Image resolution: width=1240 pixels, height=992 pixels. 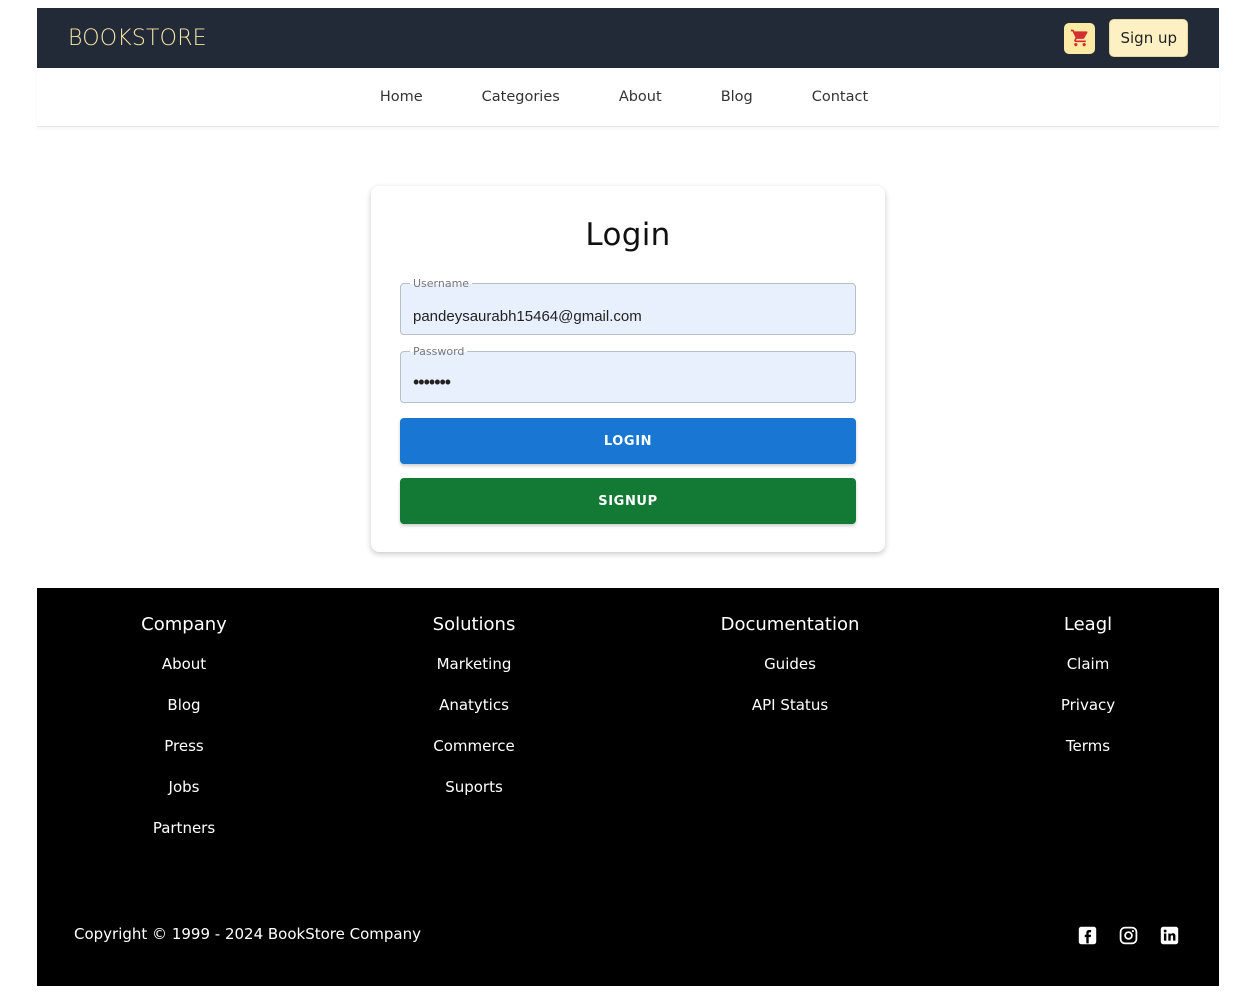 I want to click on username-field: Username, so click(x=628, y=306).